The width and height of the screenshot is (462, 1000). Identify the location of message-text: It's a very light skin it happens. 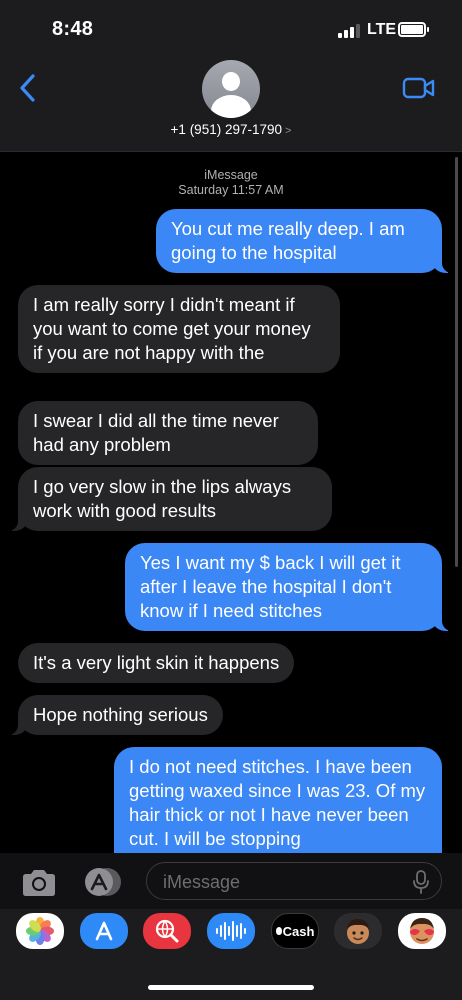
(156, 662).